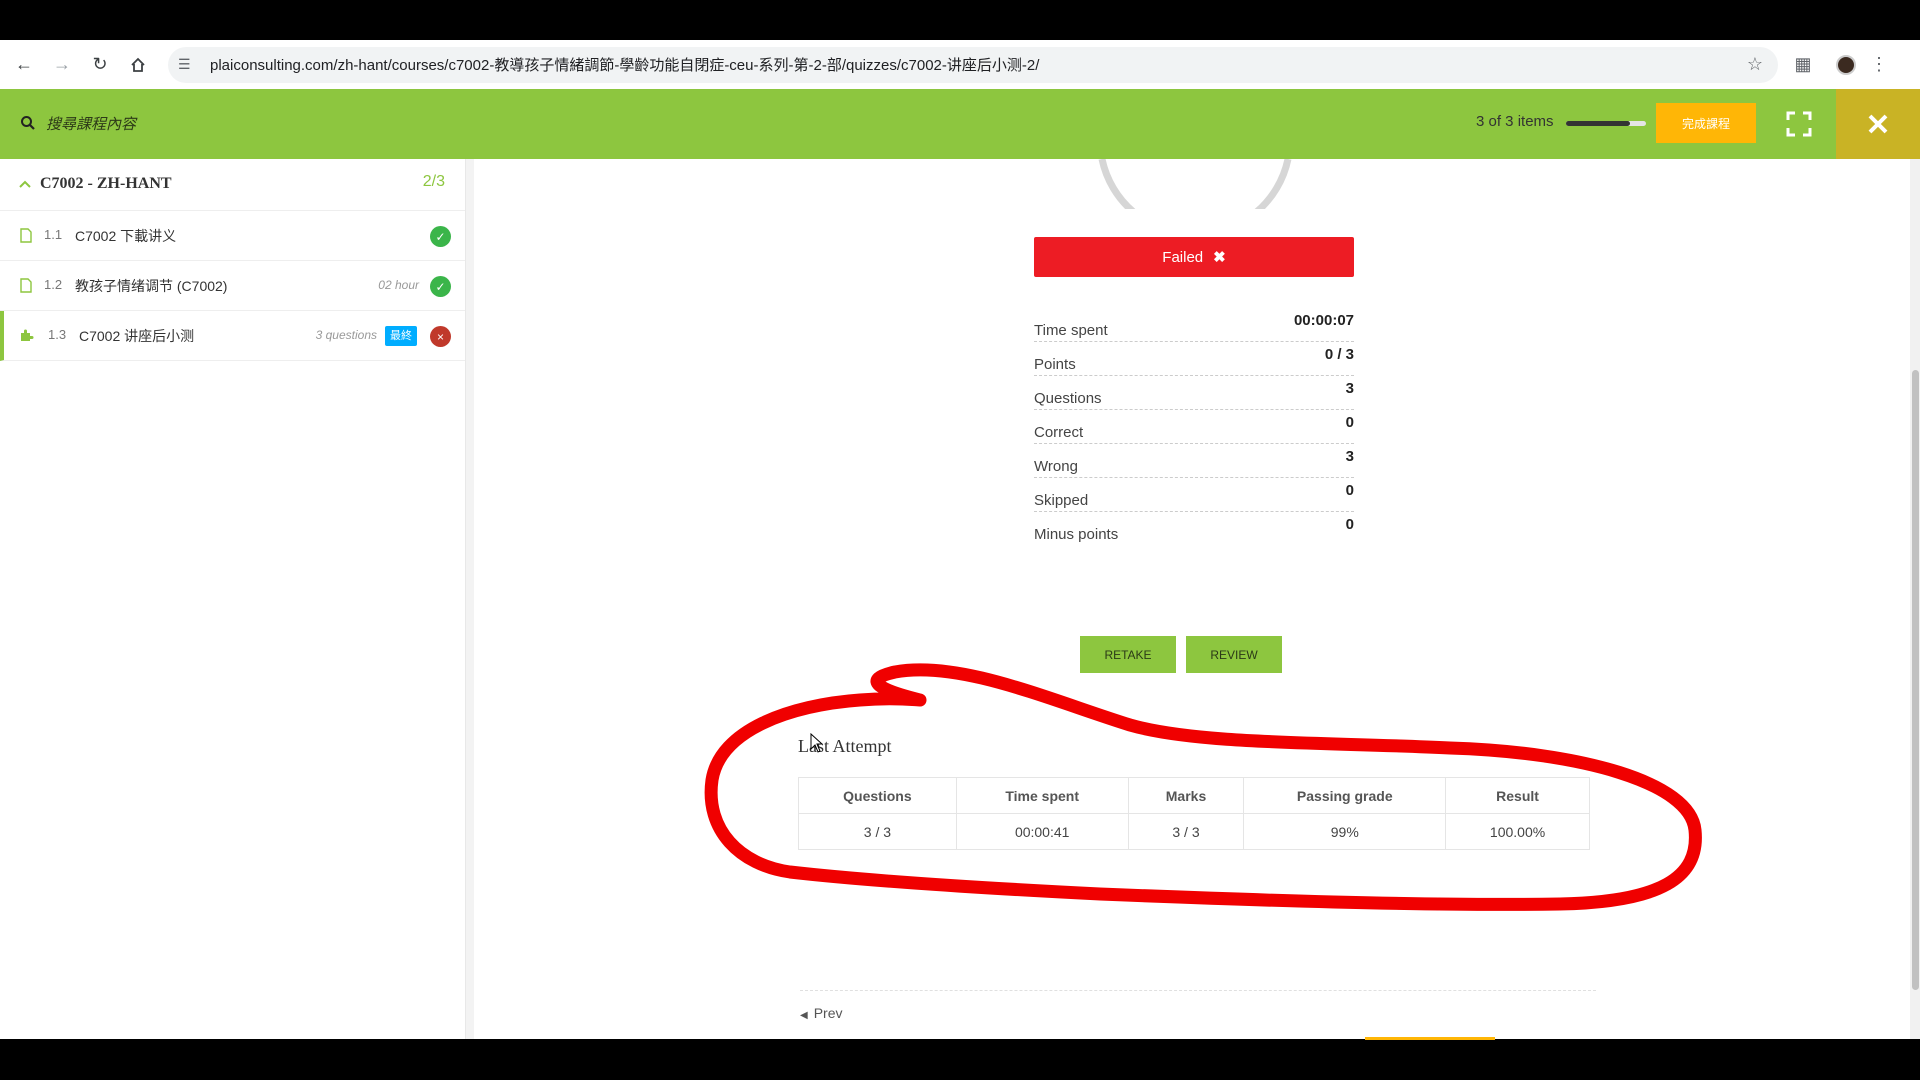 The width and height of the screenshot is (1920, 1080). Describe the element at coordinates (877, 795) in the screenshot. I see `column-header: Questions` at that location.